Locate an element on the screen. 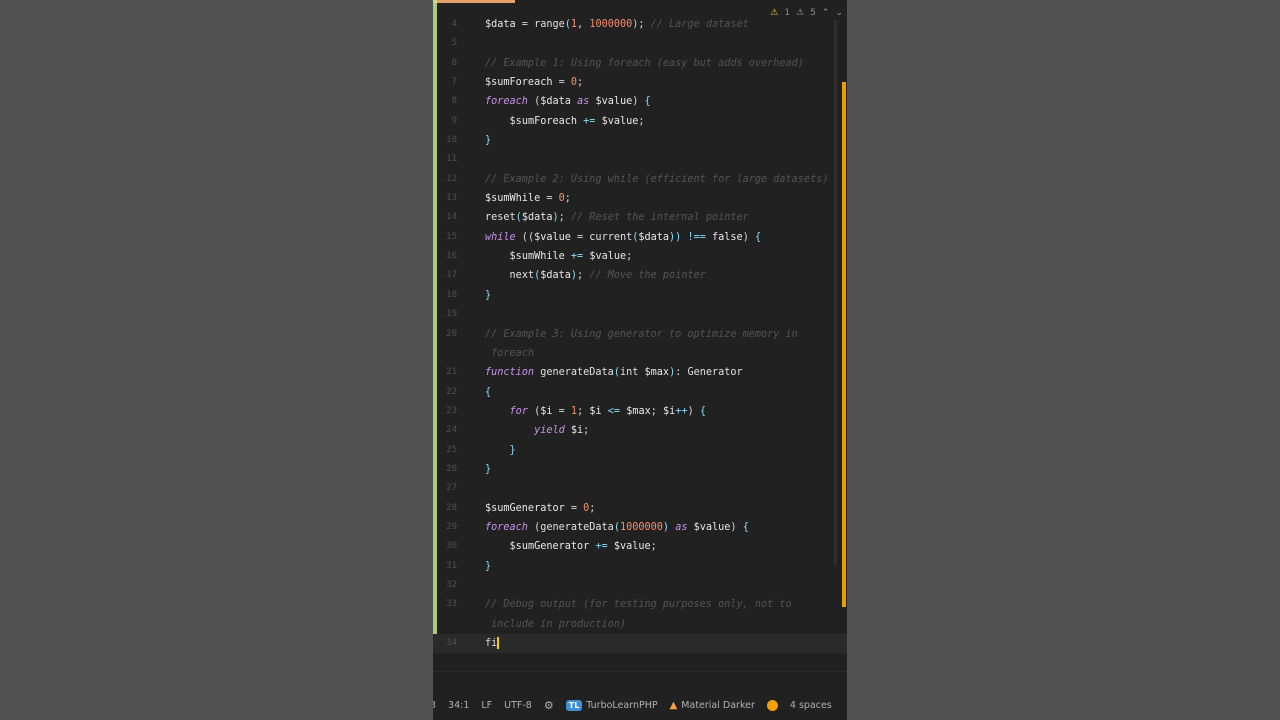 Image resolution: width=1280 pixels, height=720 pixels. line-number: 10 is located at coordinates (451, 140).